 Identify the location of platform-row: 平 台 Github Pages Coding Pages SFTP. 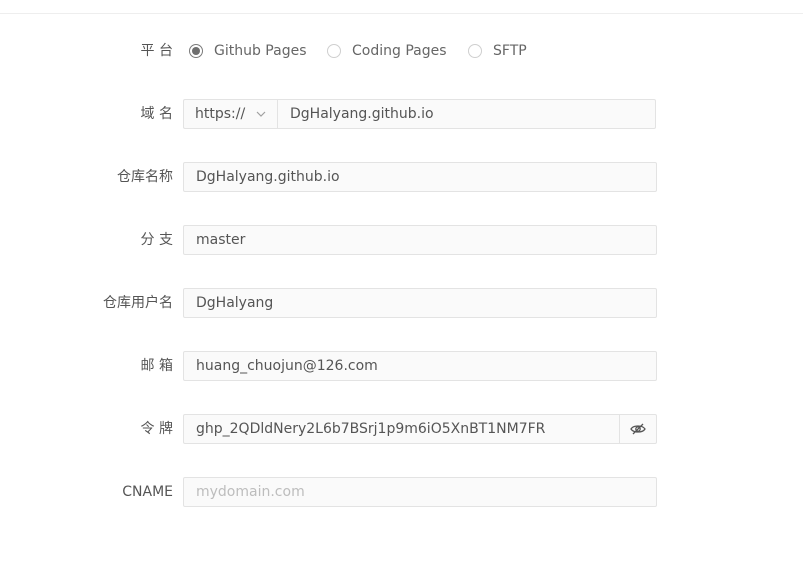
(401, 51).